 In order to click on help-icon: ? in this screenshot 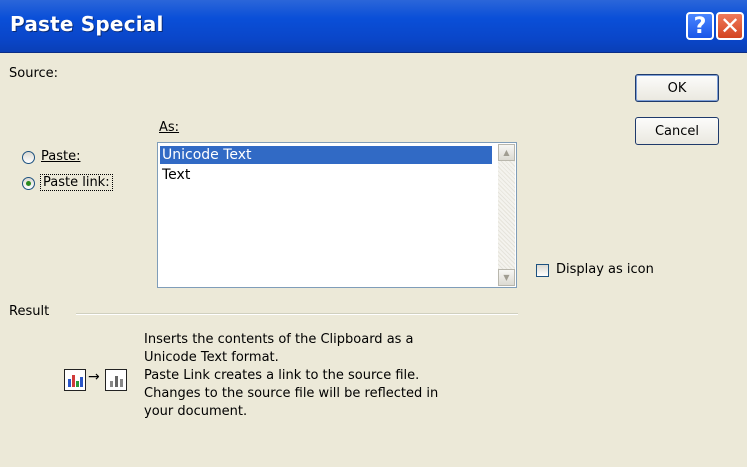, I will do `click(700, 26)`.